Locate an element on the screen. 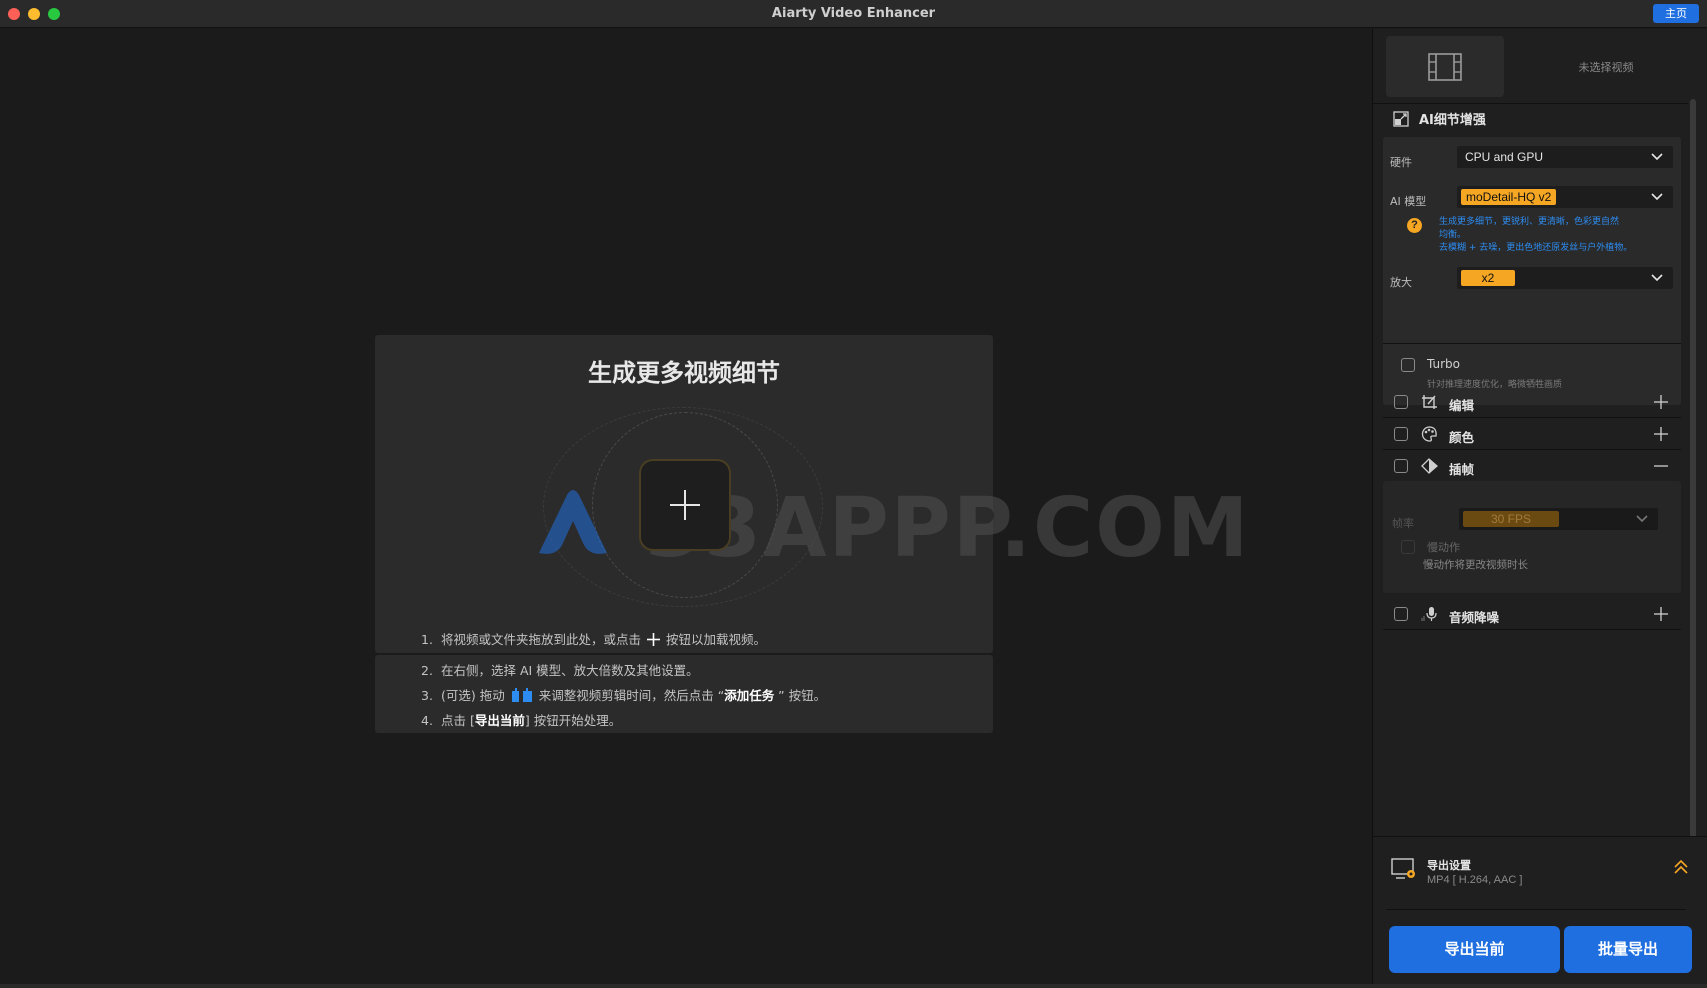  audio-denoise-option-row: 音频降噪 is located at coordinates (1530, 614).